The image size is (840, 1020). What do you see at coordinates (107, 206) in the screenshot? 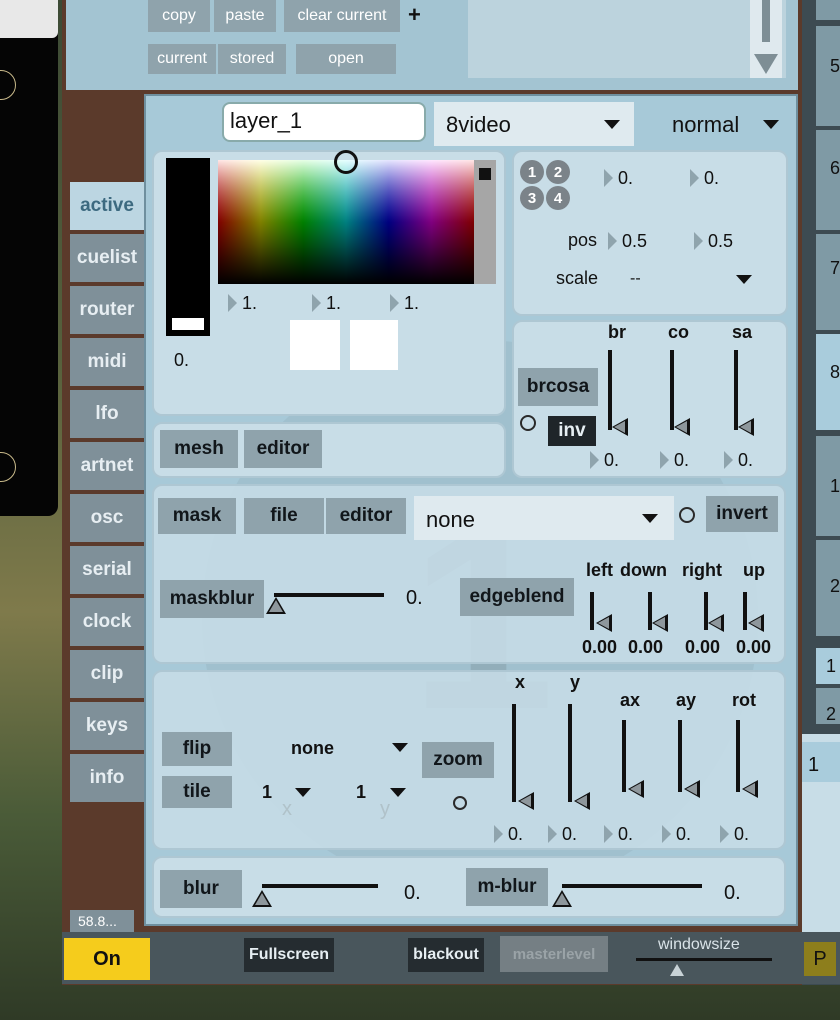
I see `tab-active: active` at bounding box center [107, 206].